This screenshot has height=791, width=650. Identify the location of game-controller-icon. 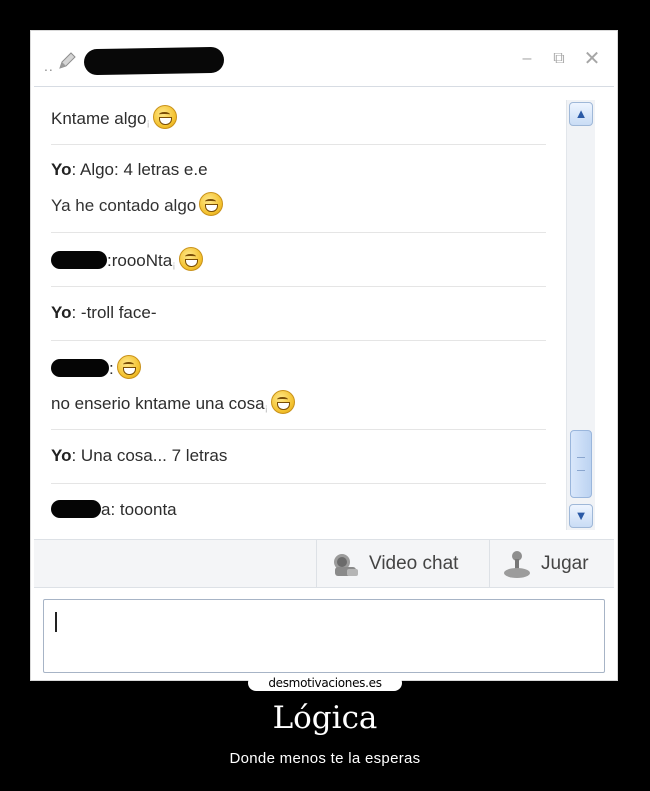
(517, 564).